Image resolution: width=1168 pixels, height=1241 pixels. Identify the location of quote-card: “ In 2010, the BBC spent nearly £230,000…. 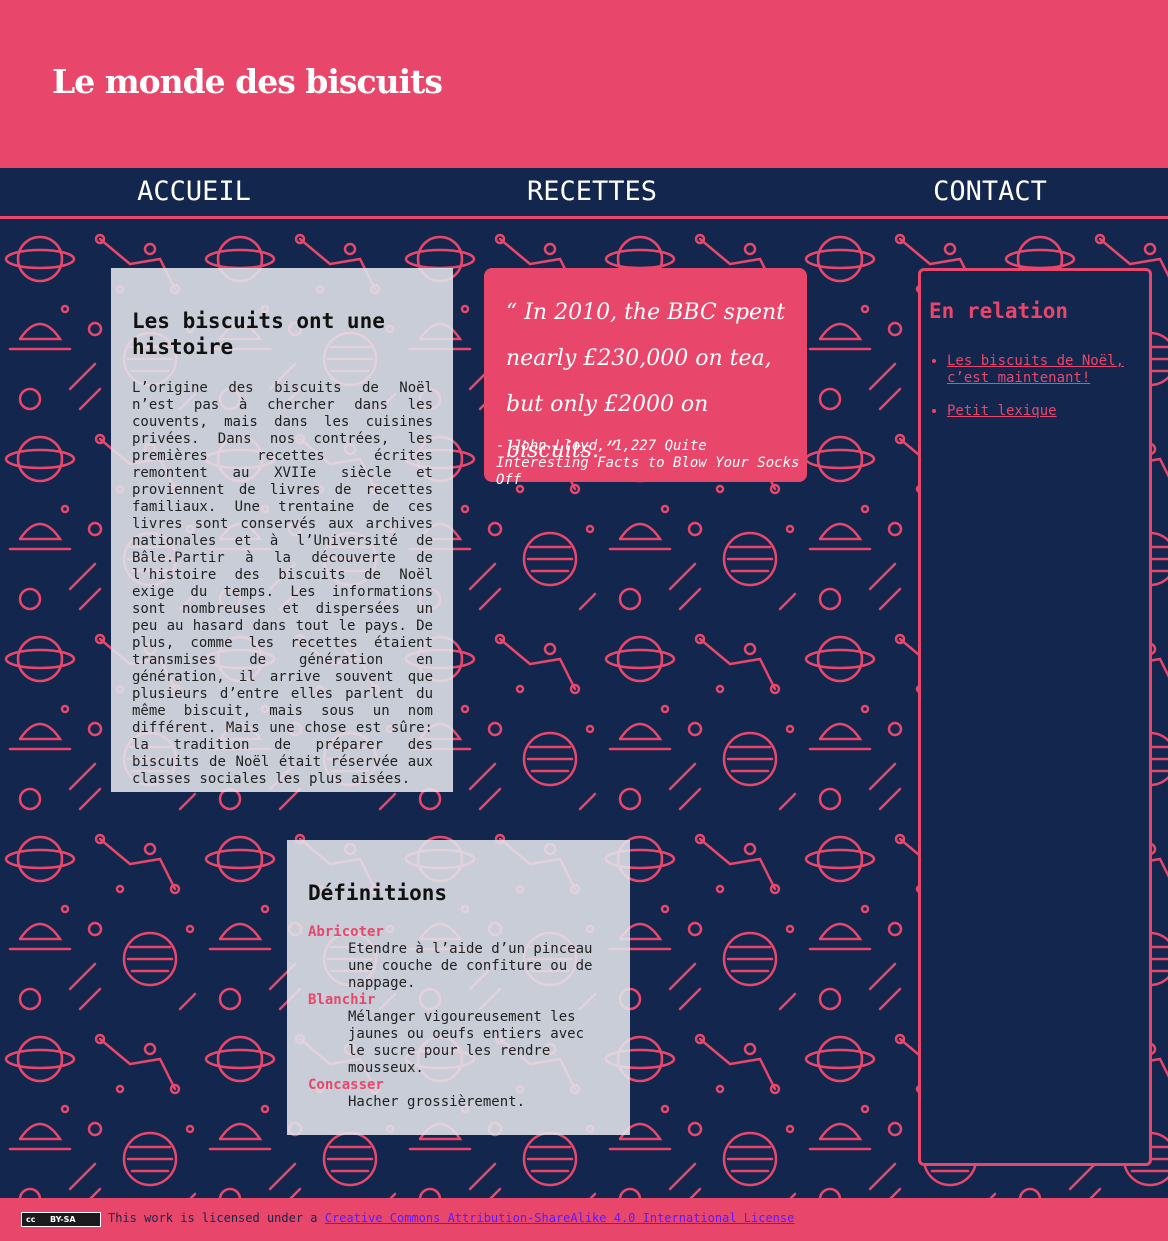
(645, 378).